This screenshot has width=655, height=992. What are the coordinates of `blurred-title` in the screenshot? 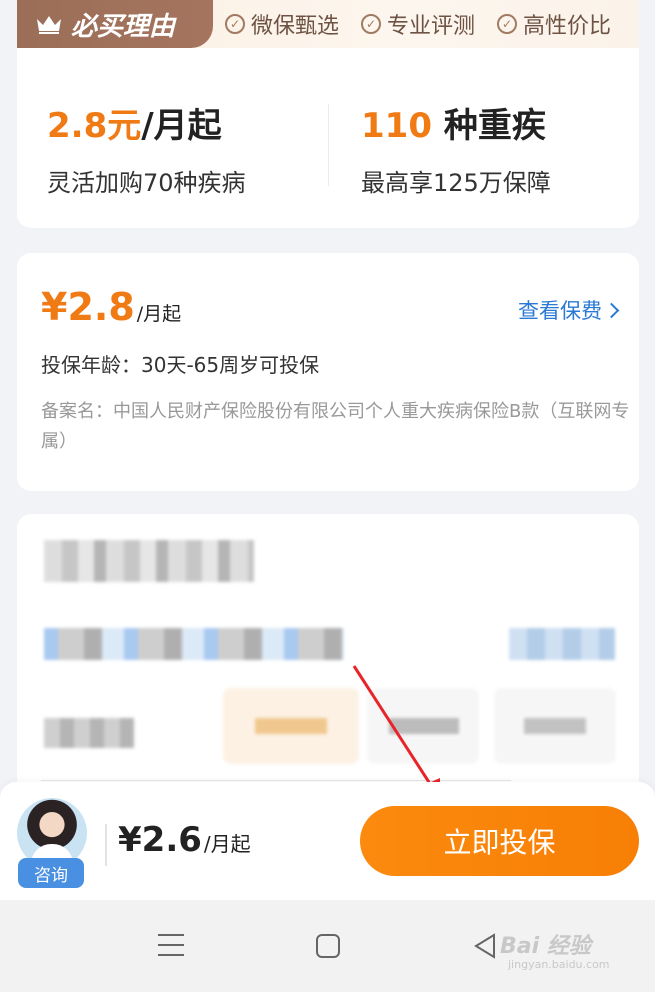 It's located at (149, 561).